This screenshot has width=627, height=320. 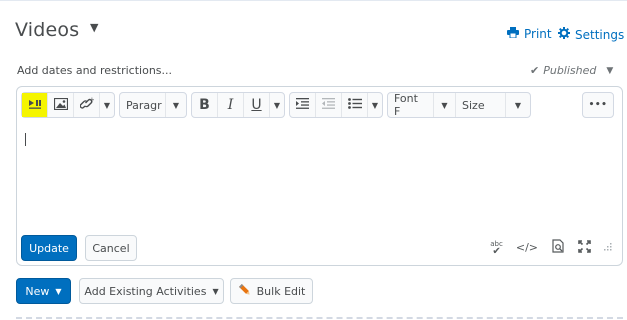 I want to click on block-format-label: Paragr, so click(x=144, y=105).